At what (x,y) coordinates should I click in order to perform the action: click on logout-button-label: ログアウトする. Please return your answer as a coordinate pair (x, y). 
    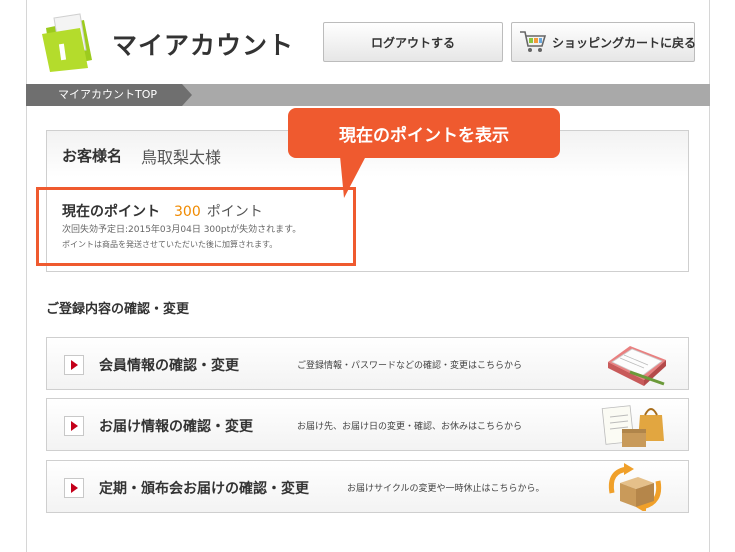
    Looking at the image, I should click on (412, 42).